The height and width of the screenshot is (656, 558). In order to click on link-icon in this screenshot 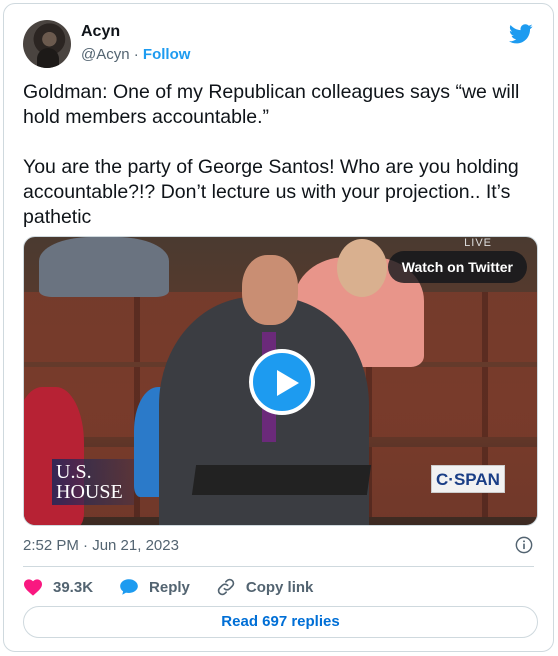, I will do `click(226, 587)`.